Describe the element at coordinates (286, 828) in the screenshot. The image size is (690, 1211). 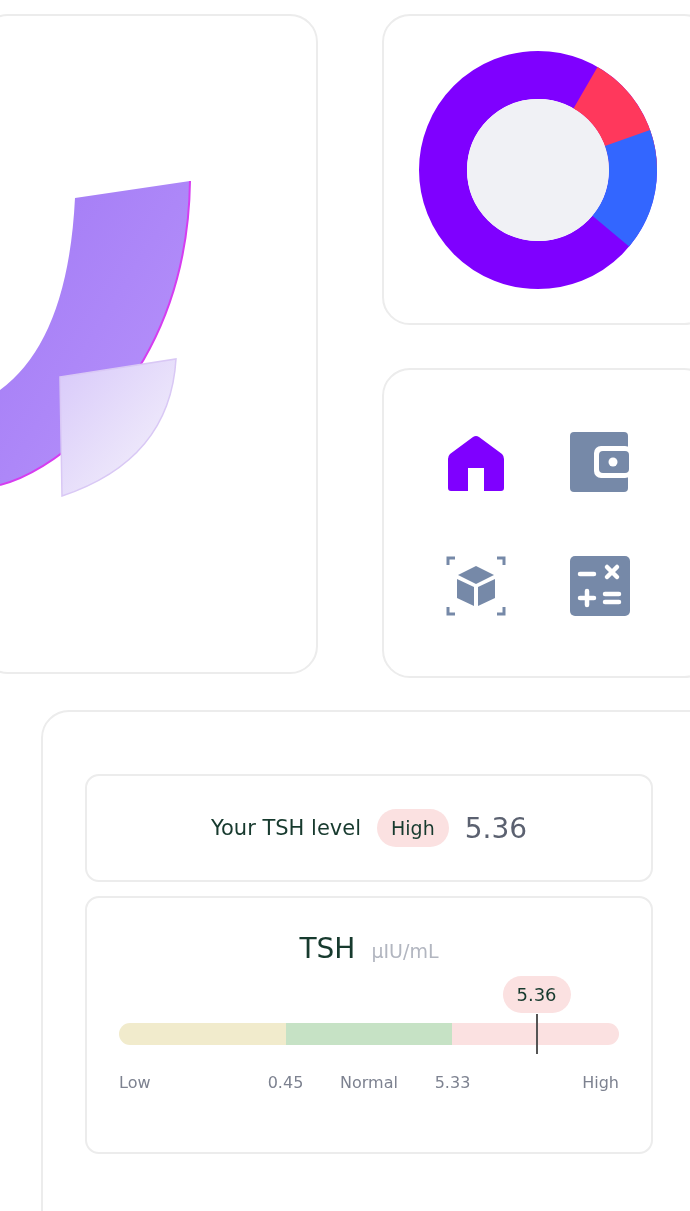
I see `level-label: Your TSH level` at that location.